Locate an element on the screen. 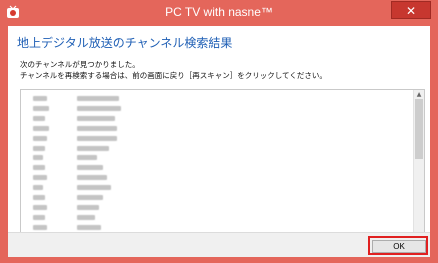 Image resolution: width=438 pixels, height=263 pixels. title-bar: PC TV with nasne™ ✕ is located at coordinates (219, 13).